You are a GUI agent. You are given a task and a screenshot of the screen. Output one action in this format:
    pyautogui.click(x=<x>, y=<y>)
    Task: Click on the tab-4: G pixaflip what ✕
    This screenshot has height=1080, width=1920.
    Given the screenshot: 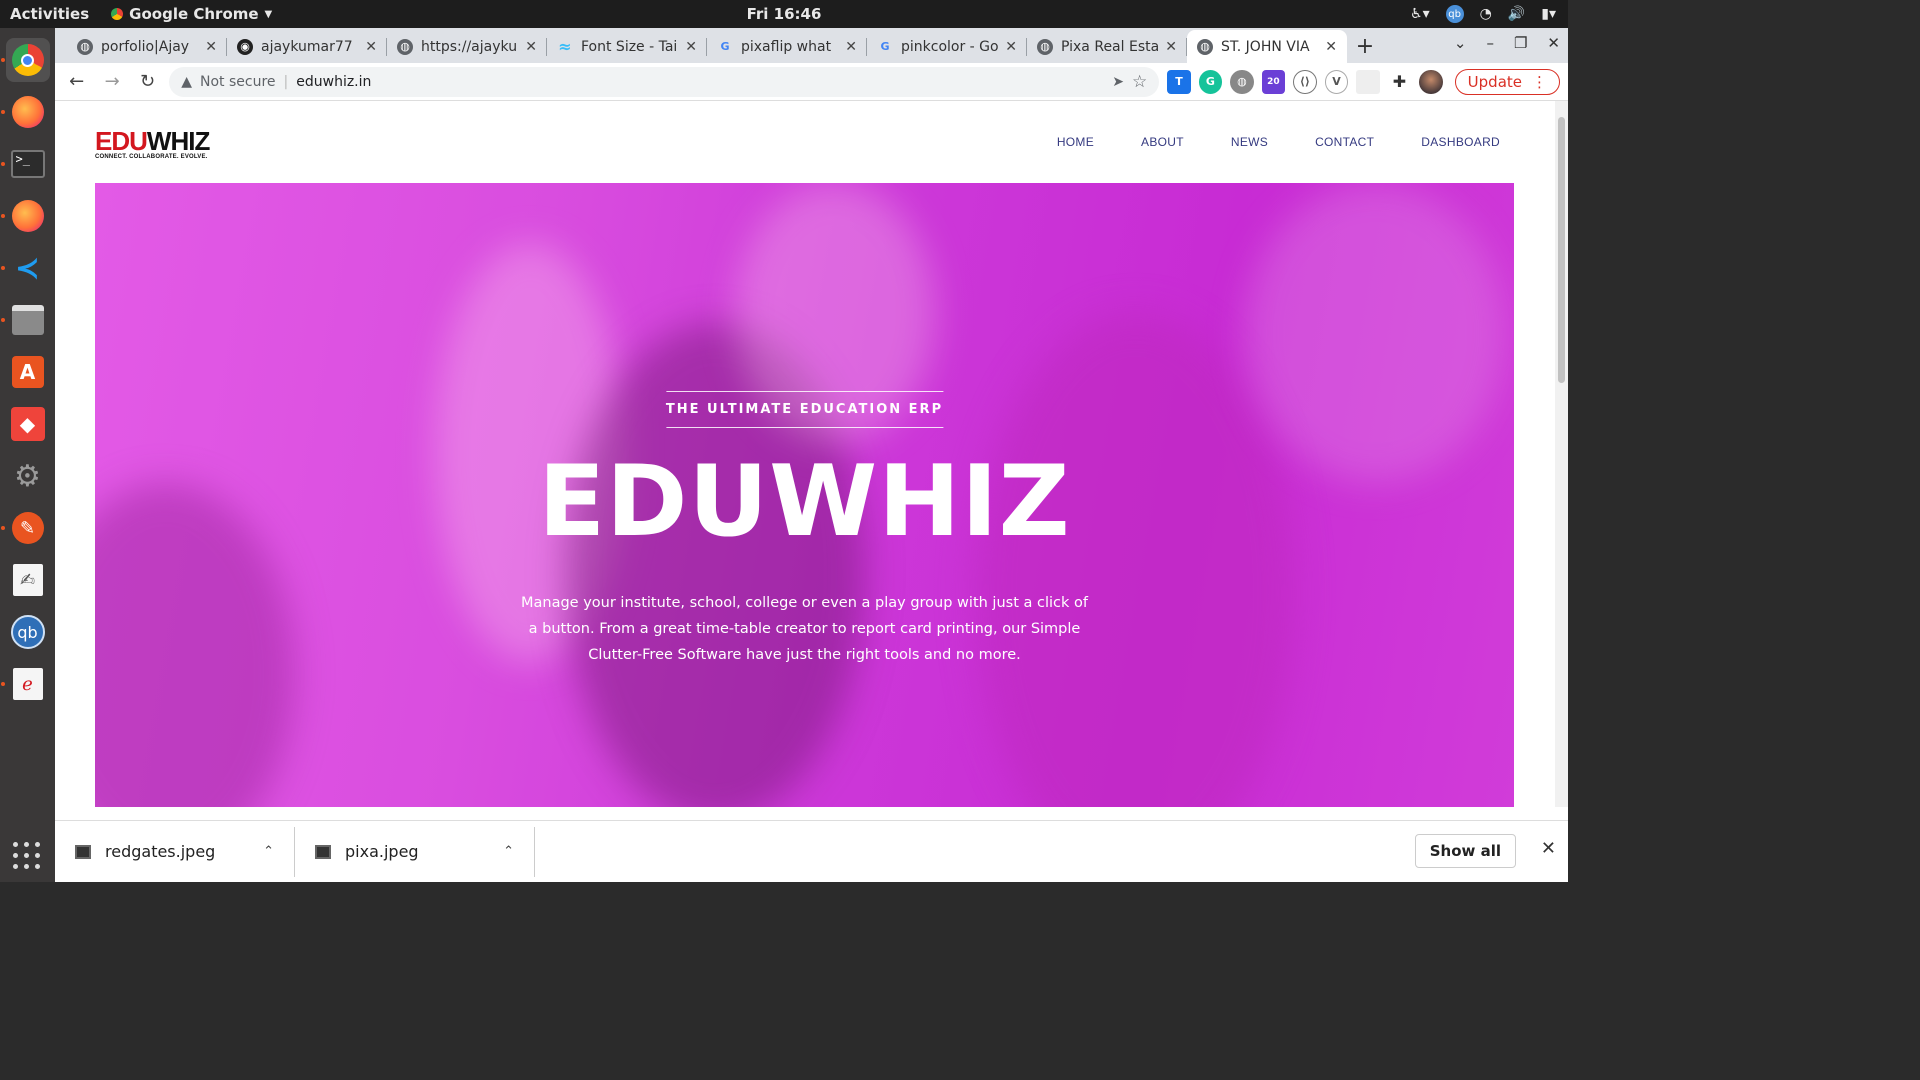 What is the action you would take?
    pyautogui.click(x=787, y=46)
    